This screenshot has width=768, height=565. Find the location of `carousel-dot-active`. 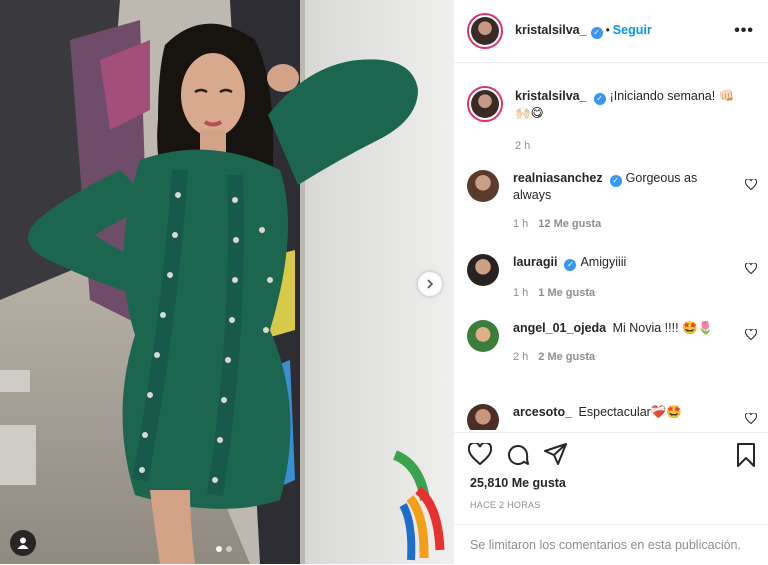

carousel-dot-active is located at coordinates (219, 549).